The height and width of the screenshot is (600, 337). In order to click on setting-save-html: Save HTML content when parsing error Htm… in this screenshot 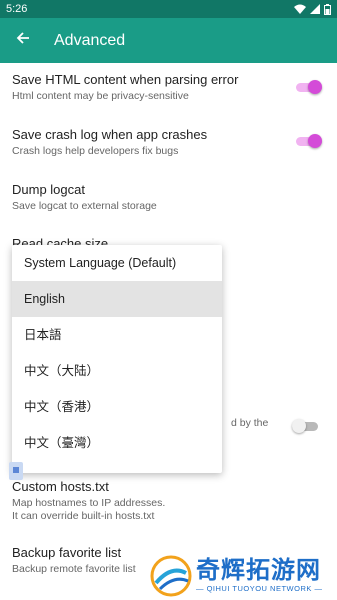, I will do `click(168, 87)`.